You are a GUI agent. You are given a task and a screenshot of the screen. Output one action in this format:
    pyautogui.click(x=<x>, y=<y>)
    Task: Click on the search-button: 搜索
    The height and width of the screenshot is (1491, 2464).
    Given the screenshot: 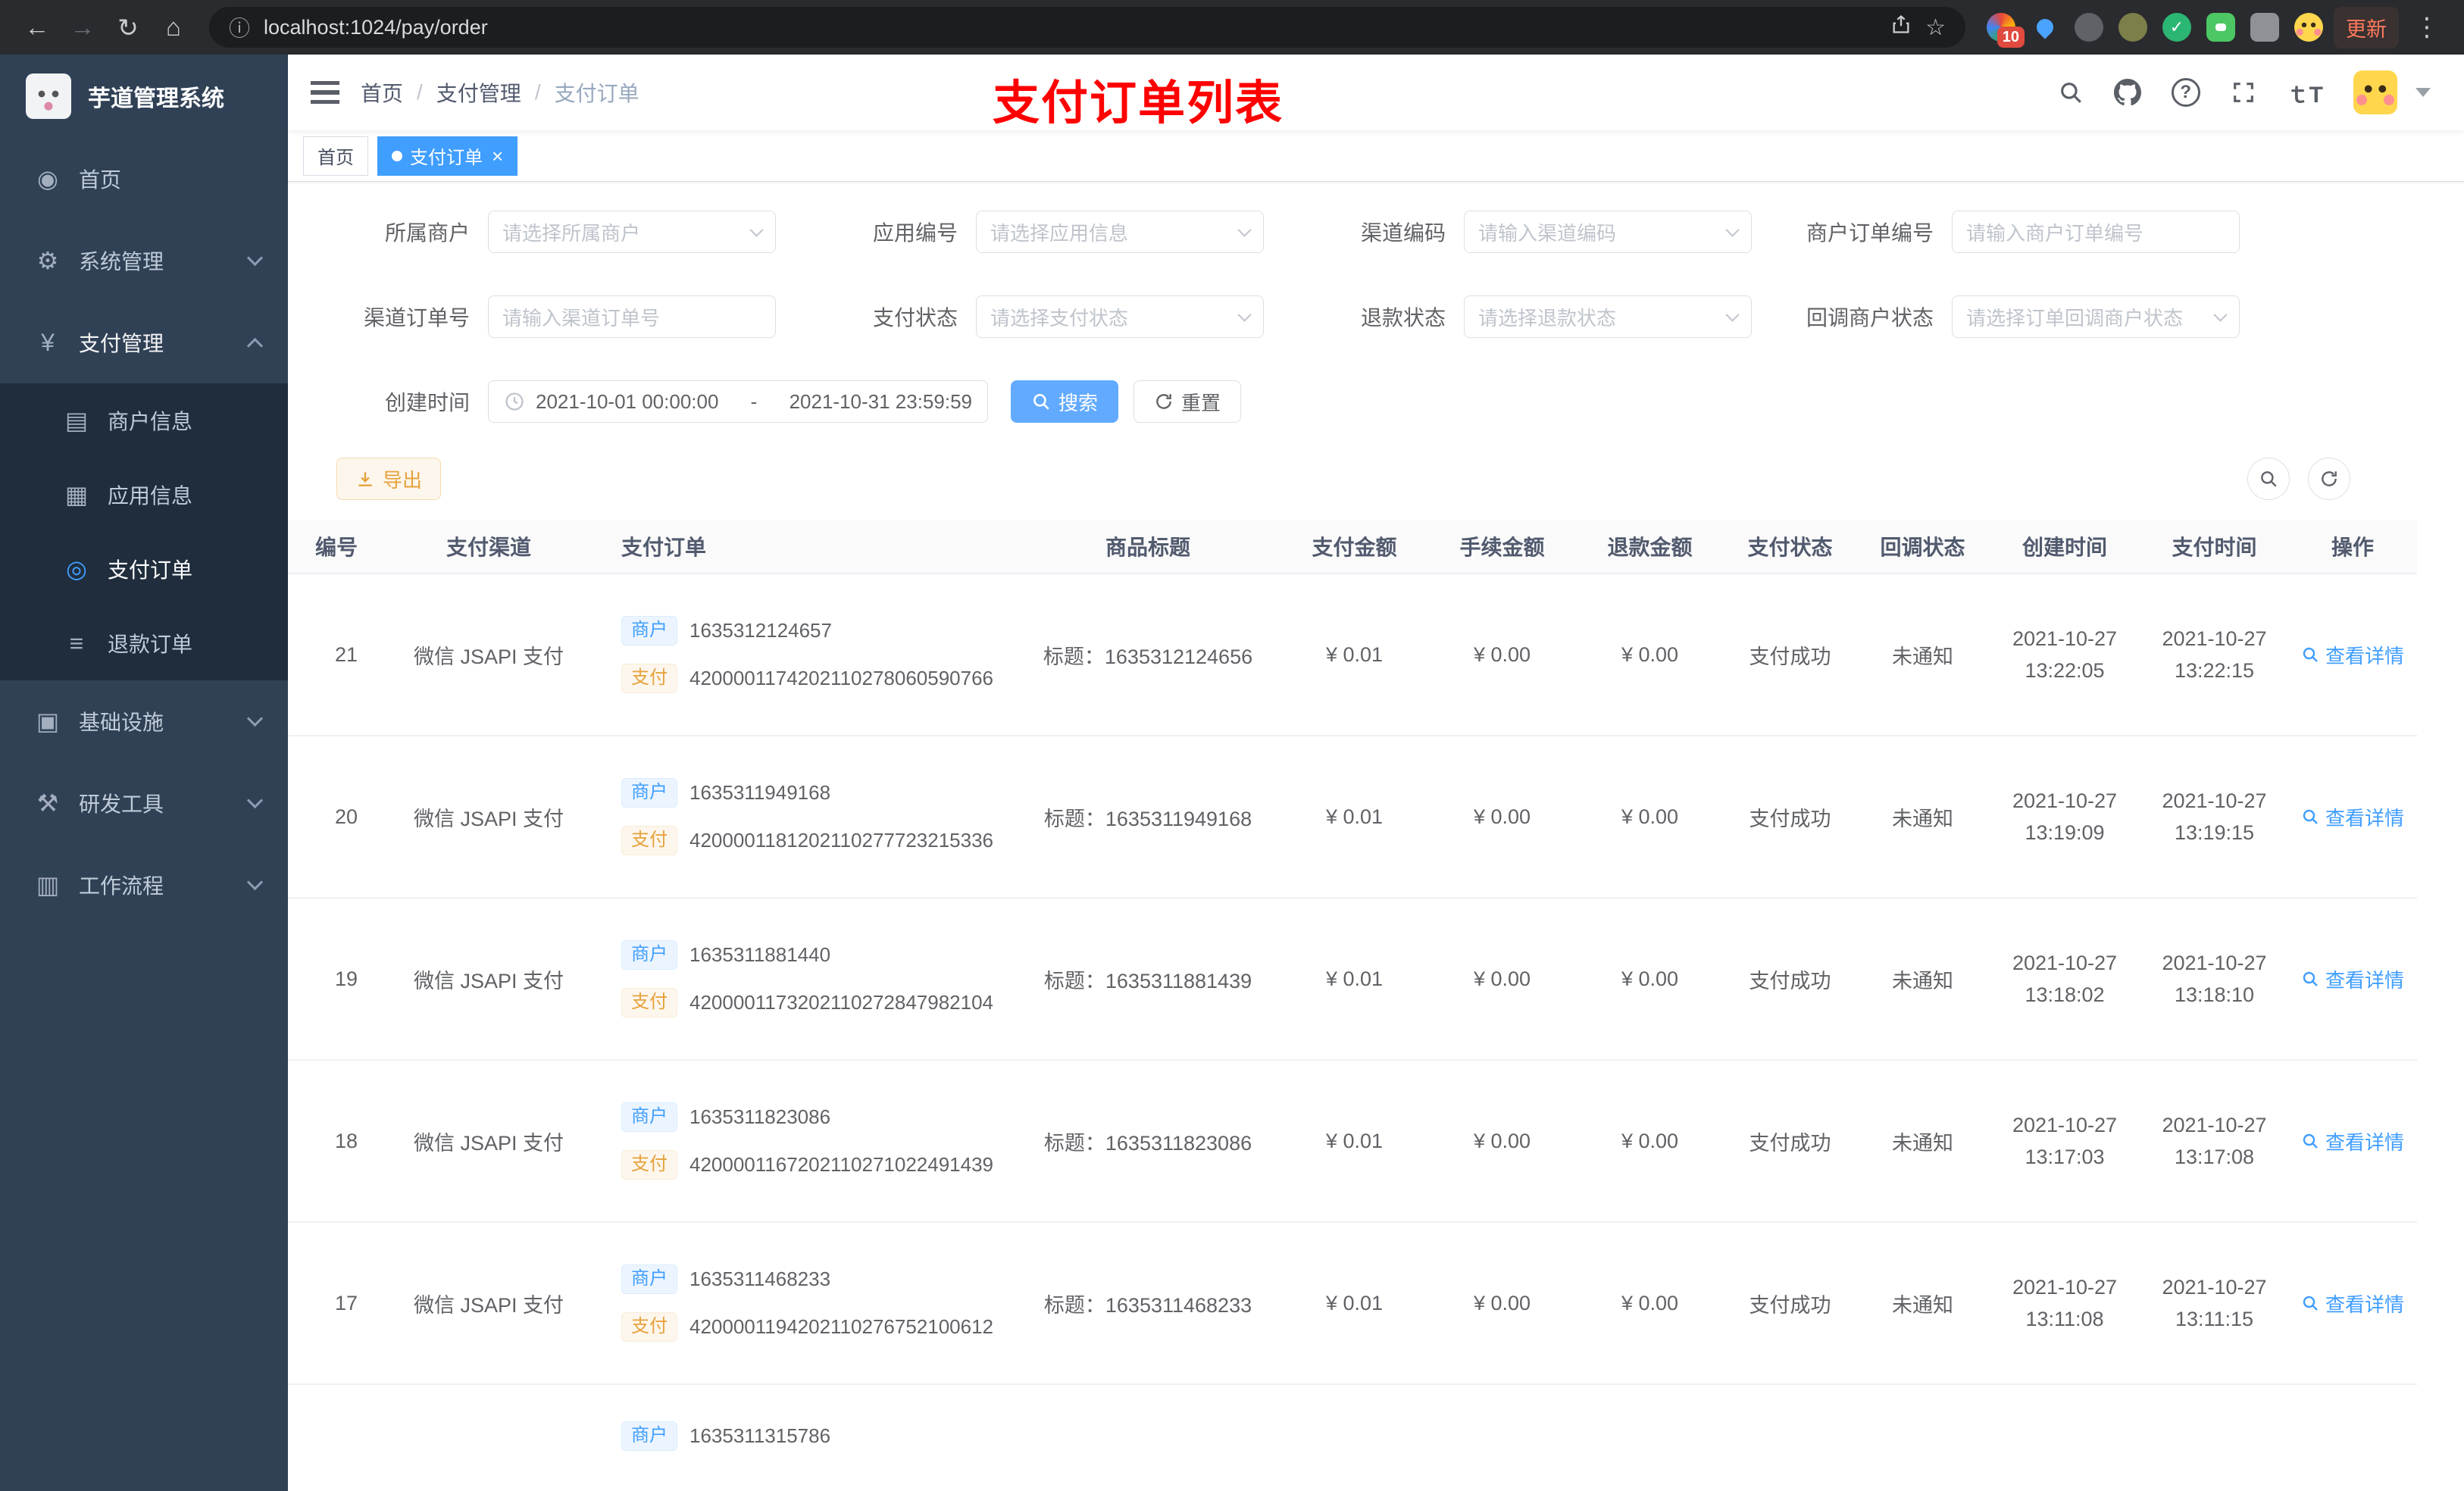 What is the action you would take?
    pyautogui.click(x=1065, y=401)
    